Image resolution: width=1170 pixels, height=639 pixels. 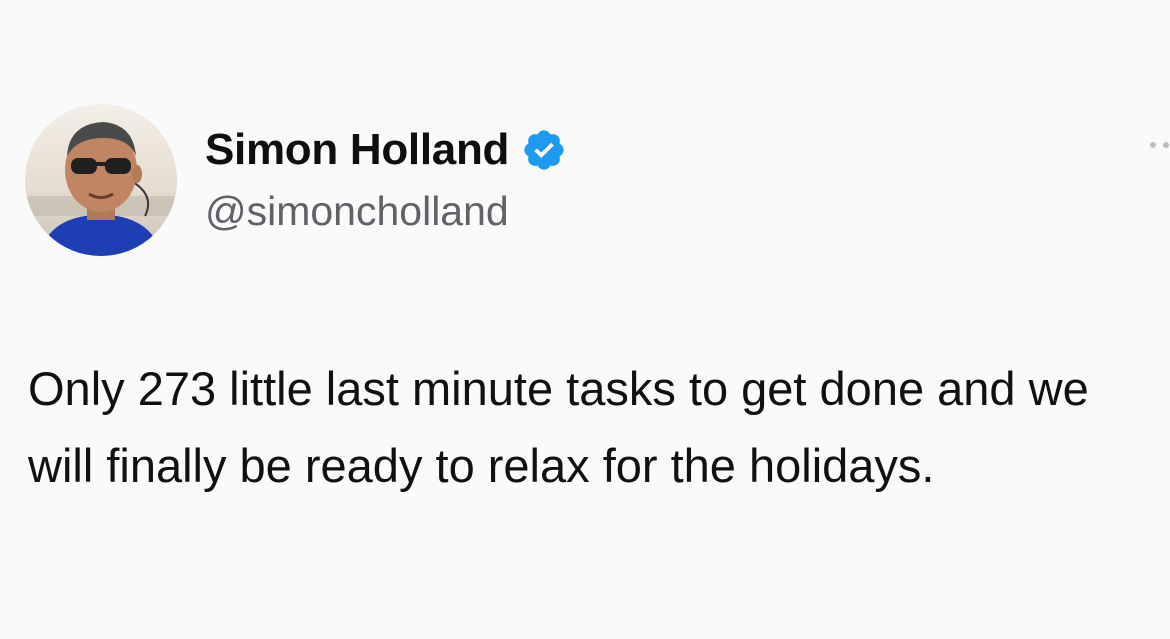 I want to click on display-name: Simon Holland, so click(x=357, y=150).